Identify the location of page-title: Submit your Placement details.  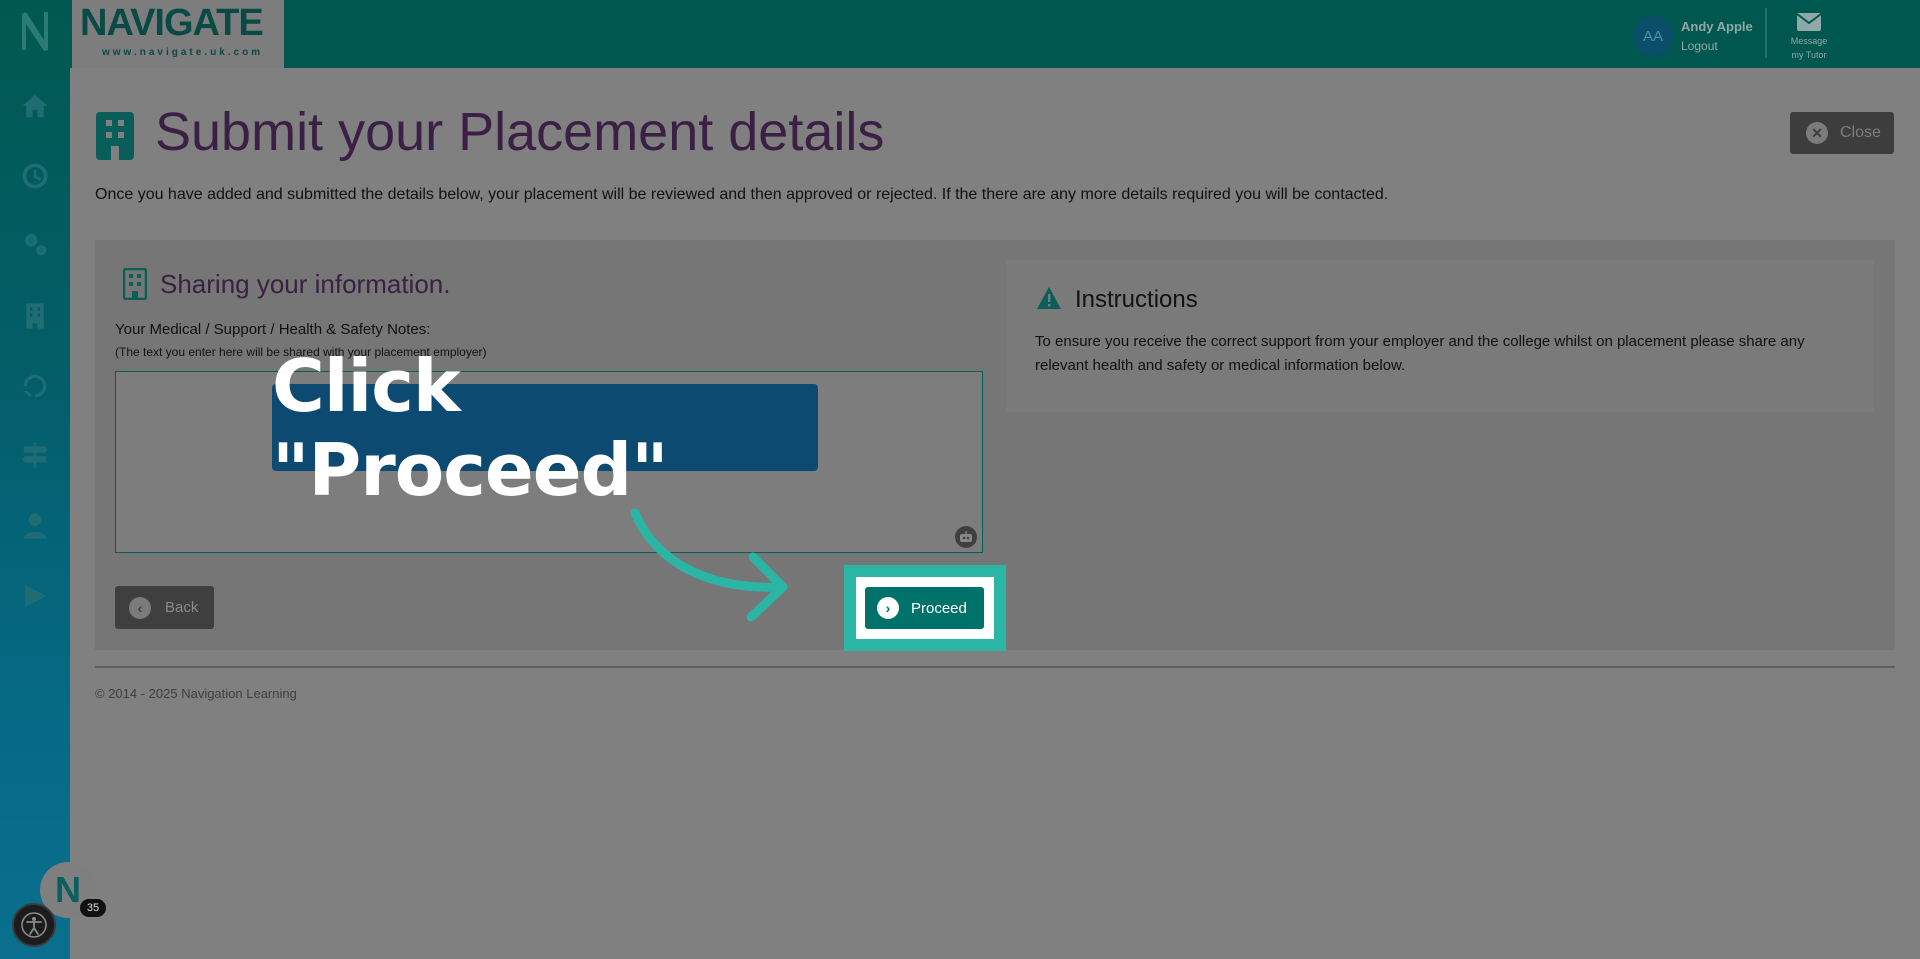
(520, 132).